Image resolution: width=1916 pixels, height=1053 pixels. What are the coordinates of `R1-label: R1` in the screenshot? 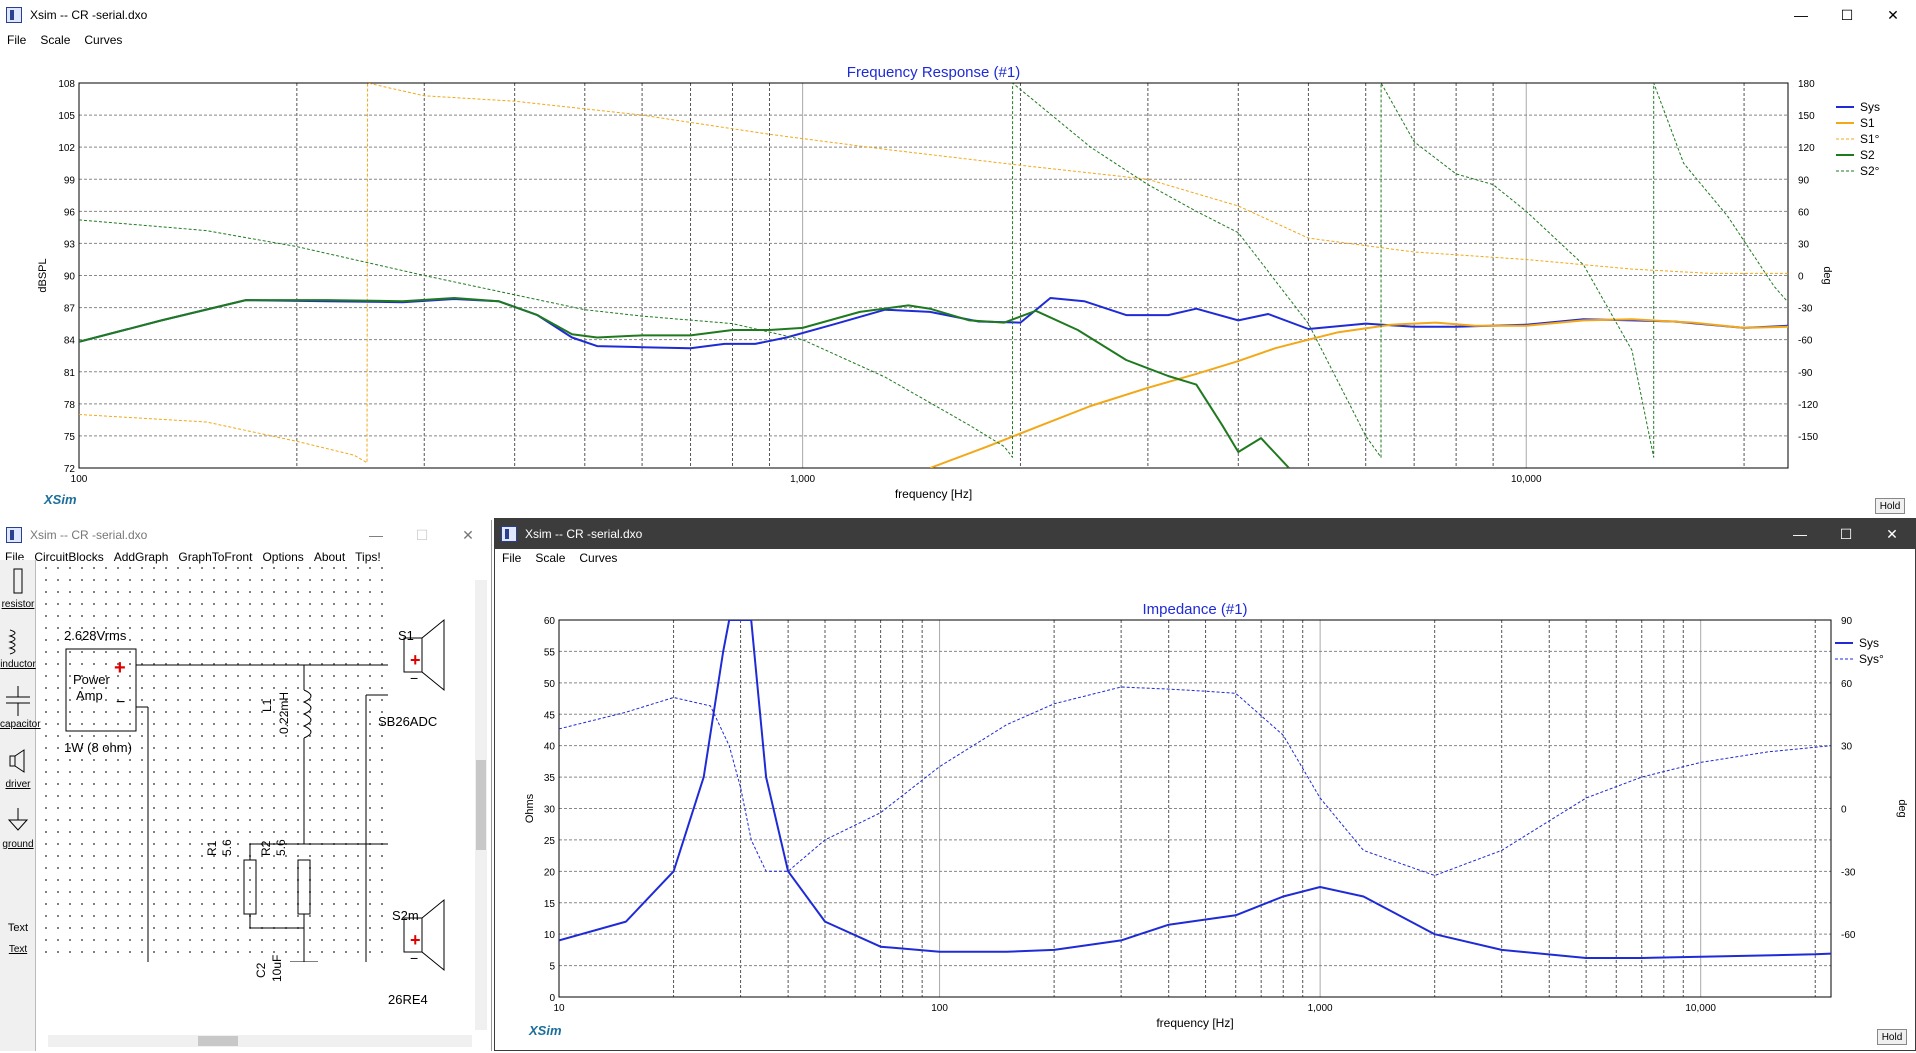 It's located at (212, 848).